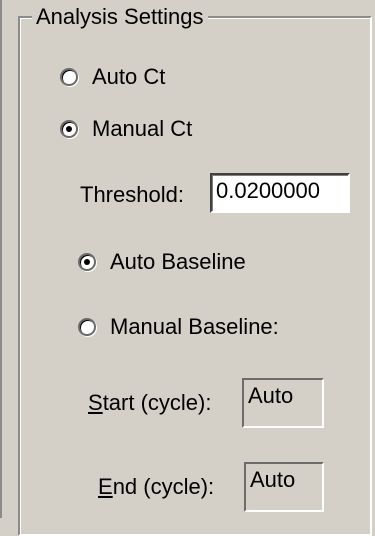 The width and height of the screenshot is (375, 536). Describe the element at coordinates (95, 402) in the screenshot. I see `start-cycle-mnemonic: S` at that location.